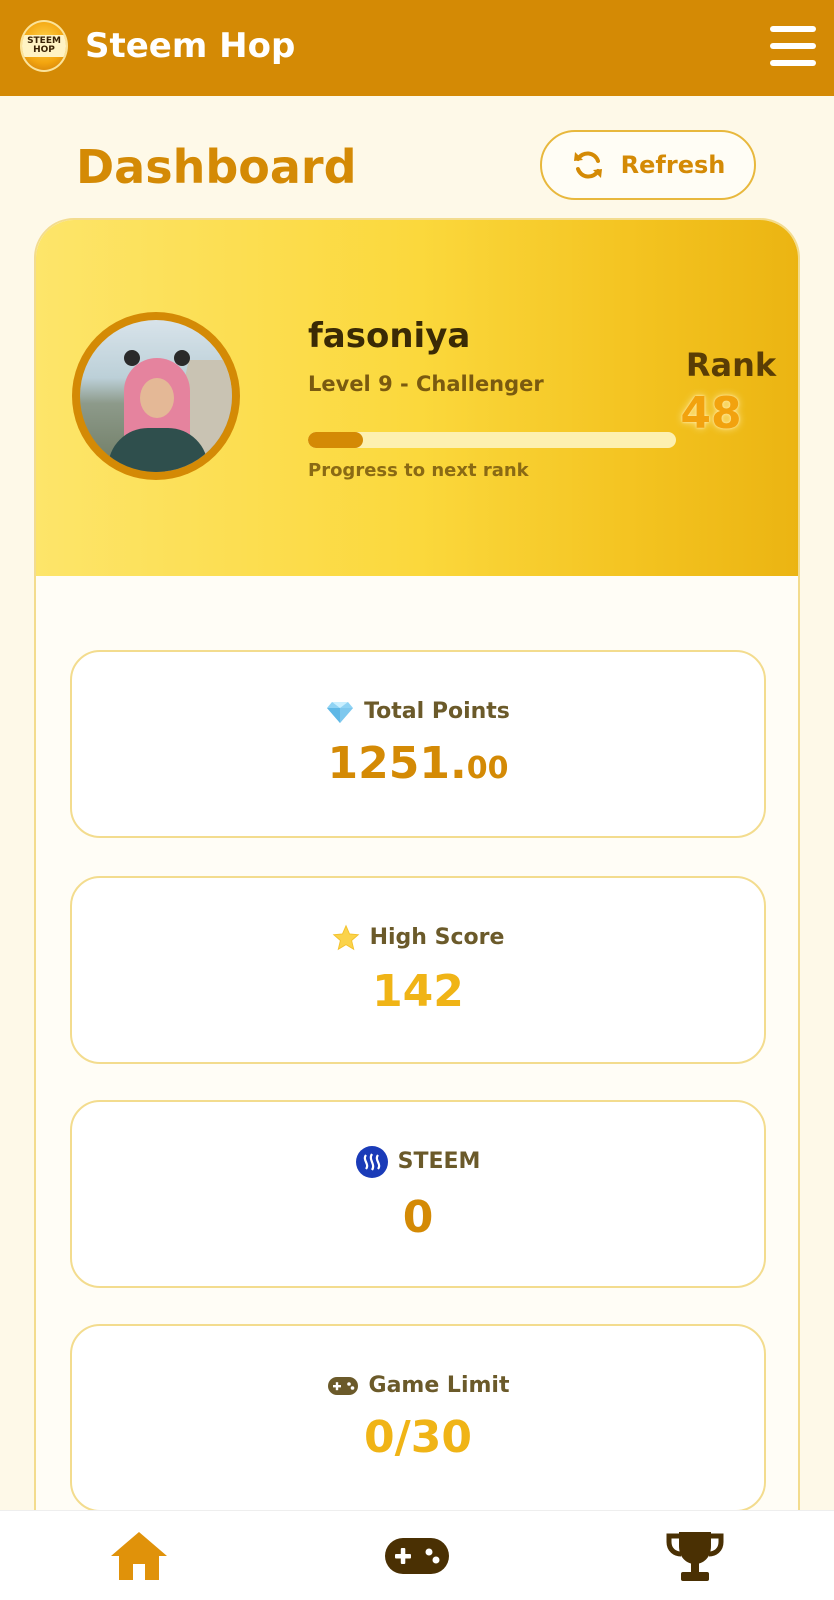 This screenshot has width=834, height=1600. I want to click on stat-card-high-score: High Score 142, so click(418, 970).